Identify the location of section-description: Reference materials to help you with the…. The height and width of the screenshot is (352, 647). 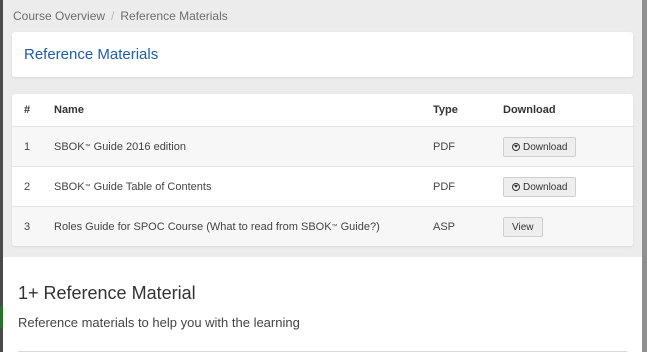
(159, 322).